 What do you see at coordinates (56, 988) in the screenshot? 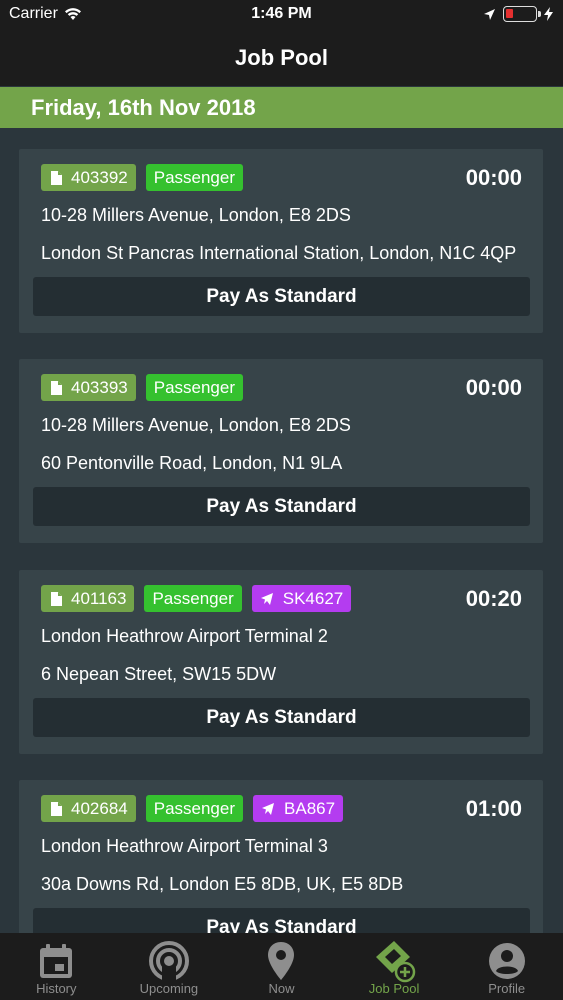
I see `tab-label: History` at bounding box center [56, 988].